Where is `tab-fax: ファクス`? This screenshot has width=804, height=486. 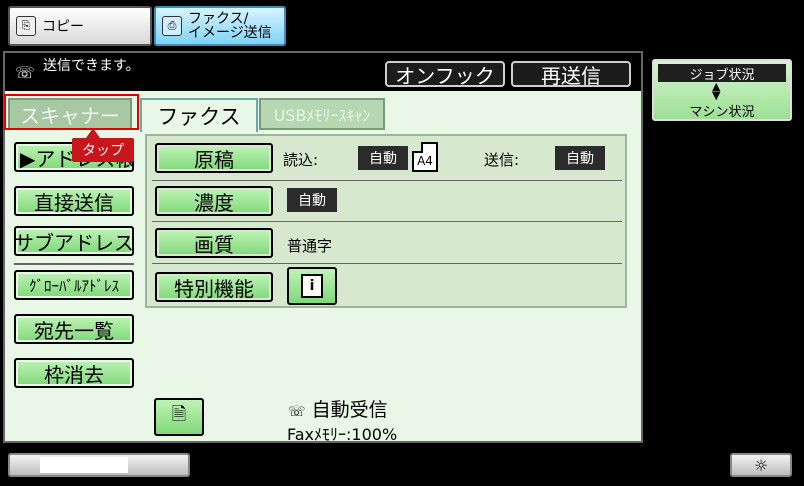 tab-fax: ファクス is located at coordinates (199, 115).